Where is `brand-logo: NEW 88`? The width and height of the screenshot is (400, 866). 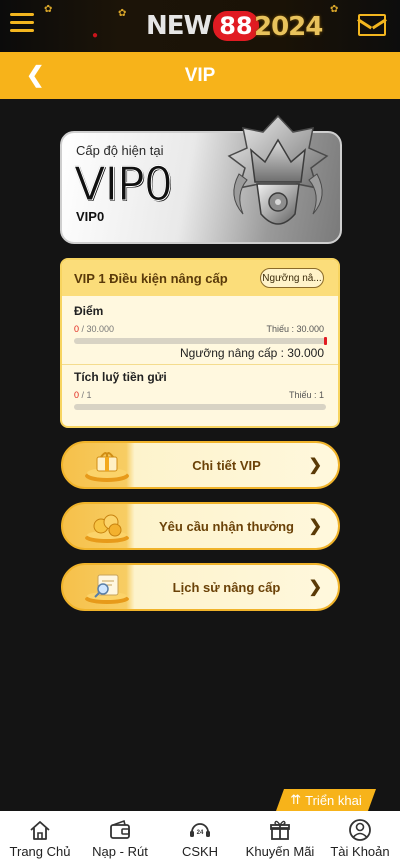 brand-logo: NEW 88 is located at coordinates (202, 26).